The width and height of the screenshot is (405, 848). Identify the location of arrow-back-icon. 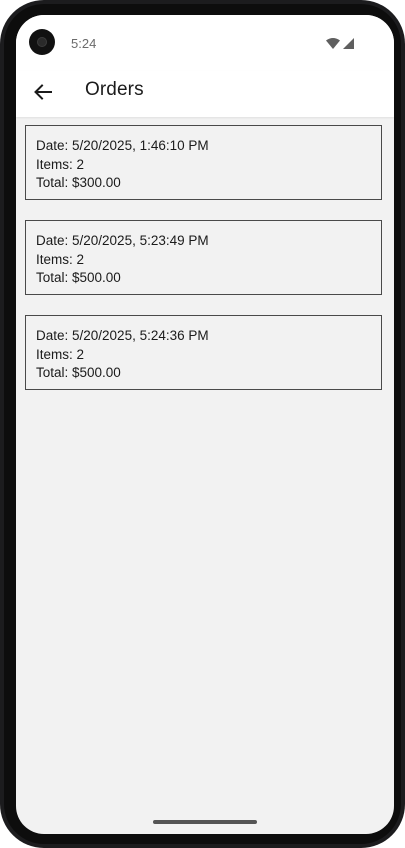
(43, 92).